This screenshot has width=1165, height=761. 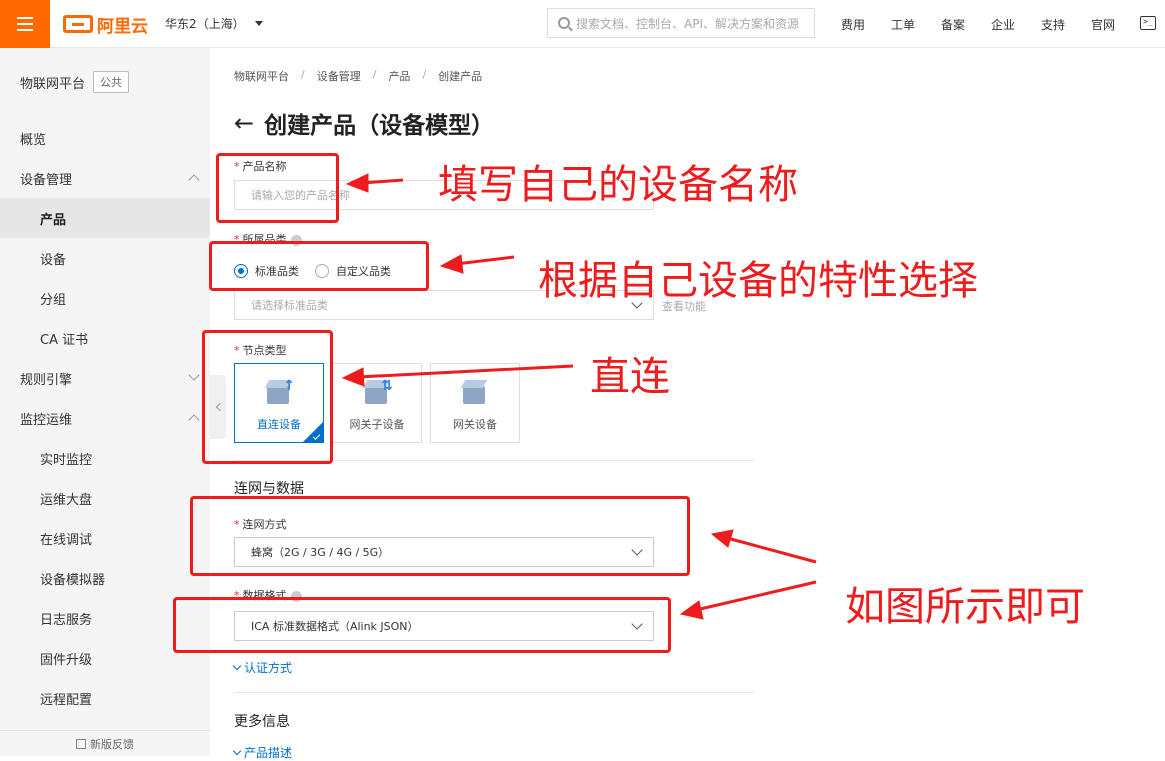 What do you see at coordinates (758, 281) in the screenshot?
I see `annotation-note-choose-category: 根据自己设备的特性选择` at bounding box center [758, 281].